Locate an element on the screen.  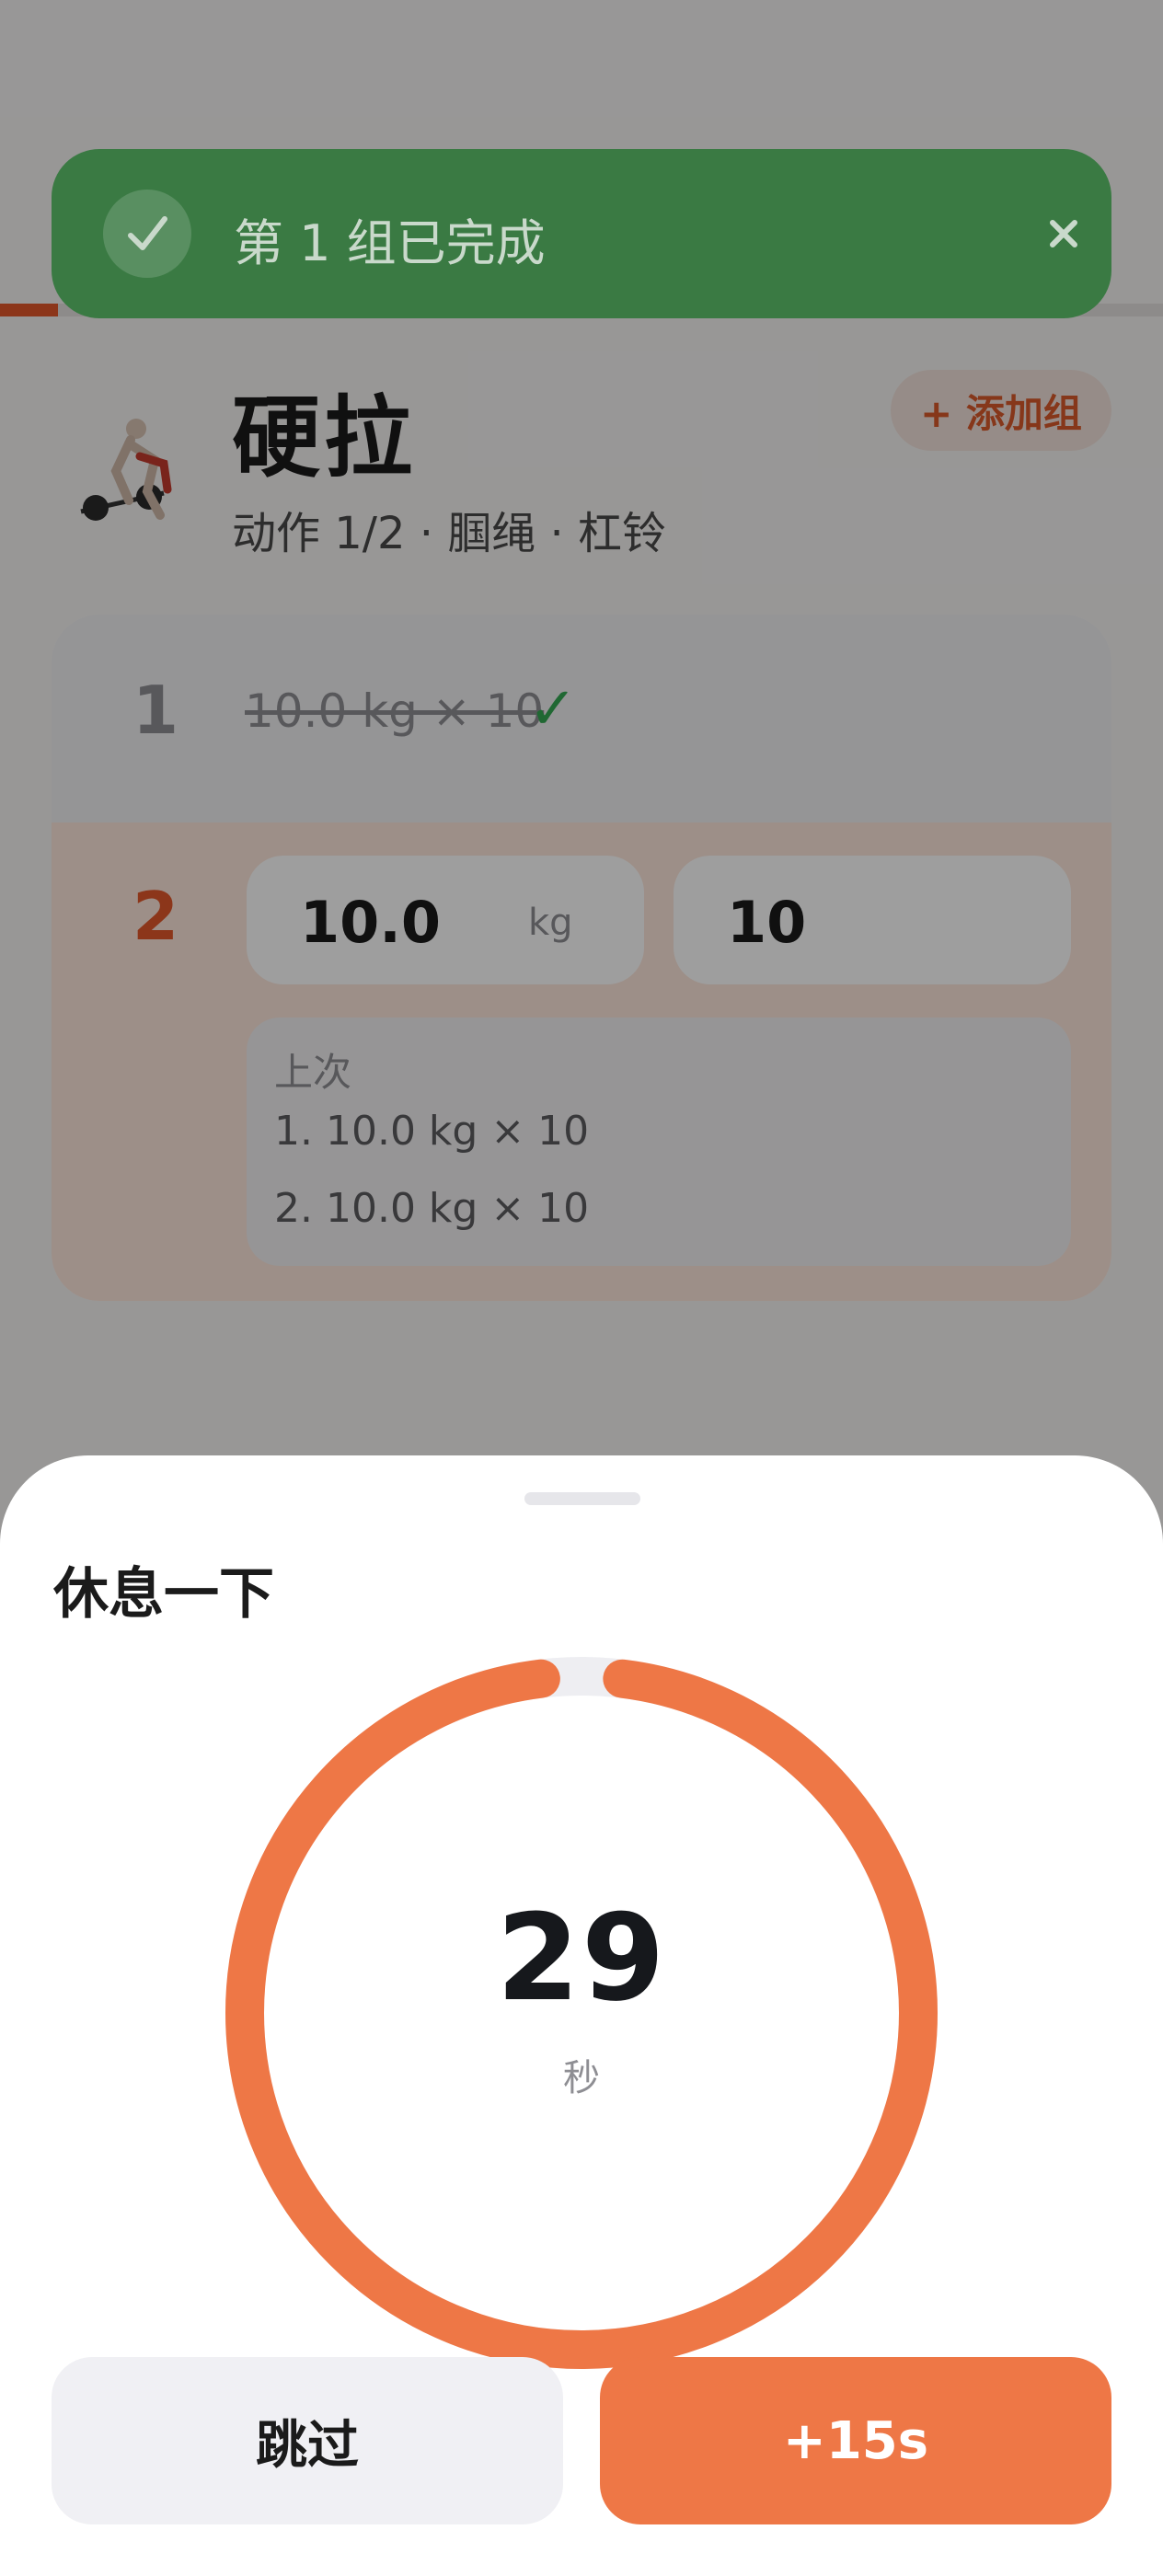
check-icon is located at coordinates (147, 234).